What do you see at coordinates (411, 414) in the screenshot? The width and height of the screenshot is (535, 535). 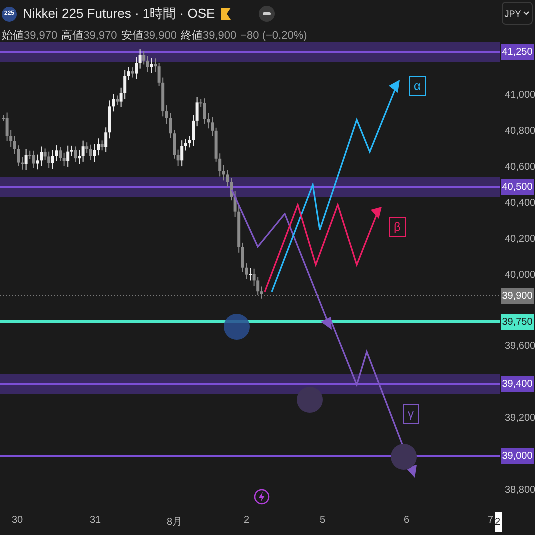 I see `wave-label: γ` at bounding box center [411, 414].